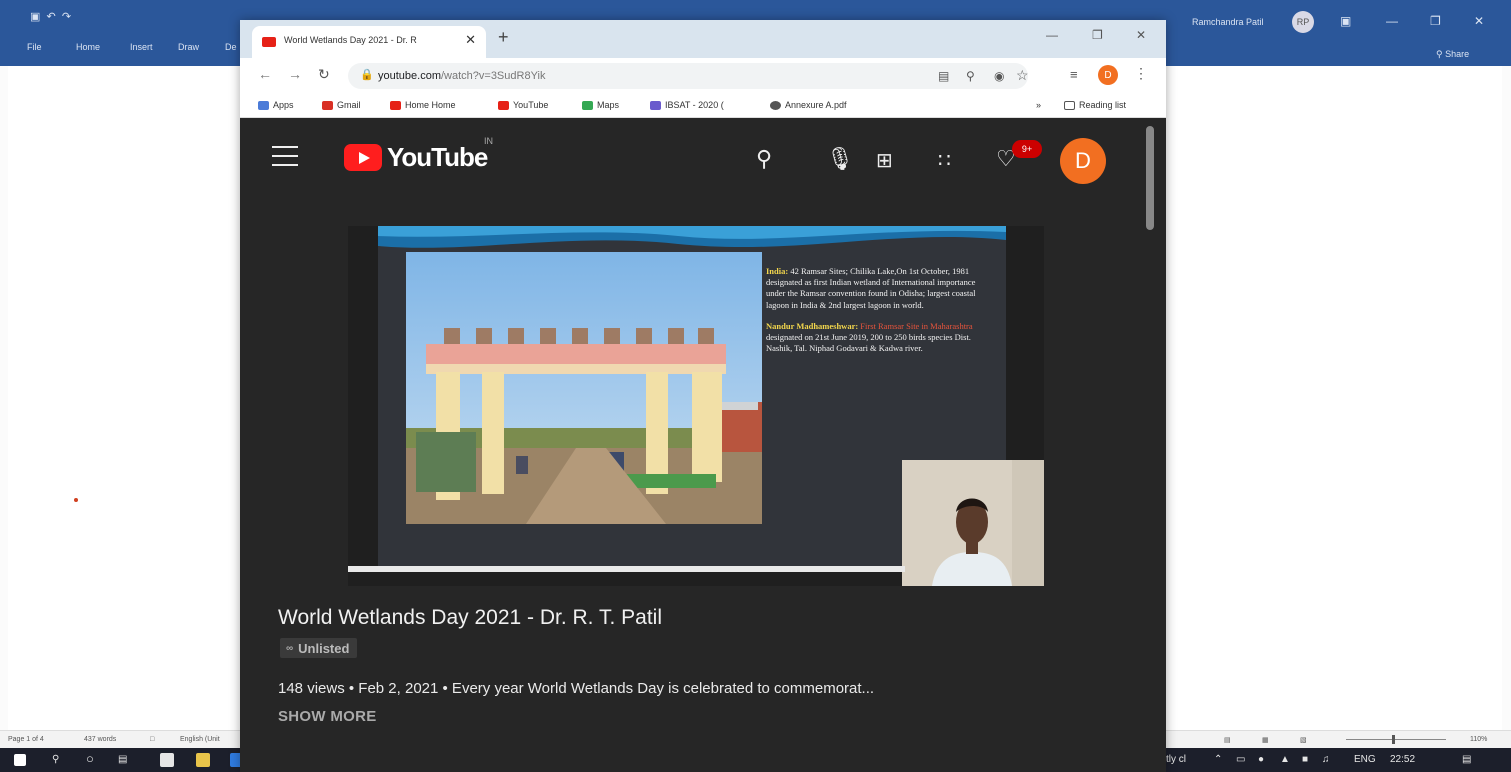  I want to click on zoom-level: 110%, so click(1478, 739).